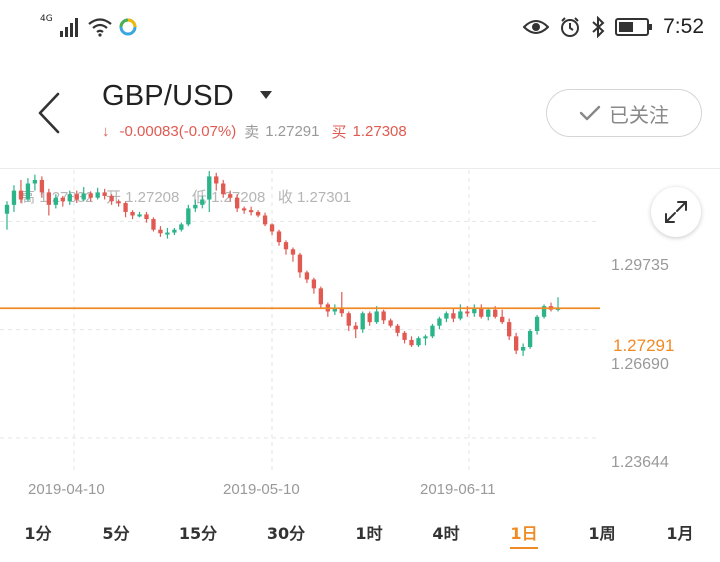 This screenshot has width=720, height=562. I want to click on y-tick-label: 1.23644, so click(640, 462).